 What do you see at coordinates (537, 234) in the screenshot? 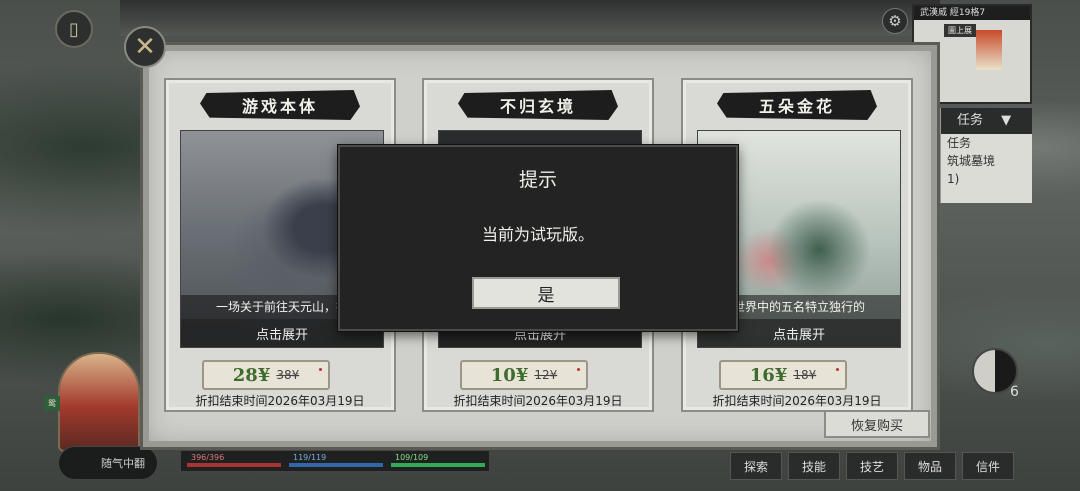
I see `dialog-message: 当前为试玩版。` at bounding box center [537, 234].